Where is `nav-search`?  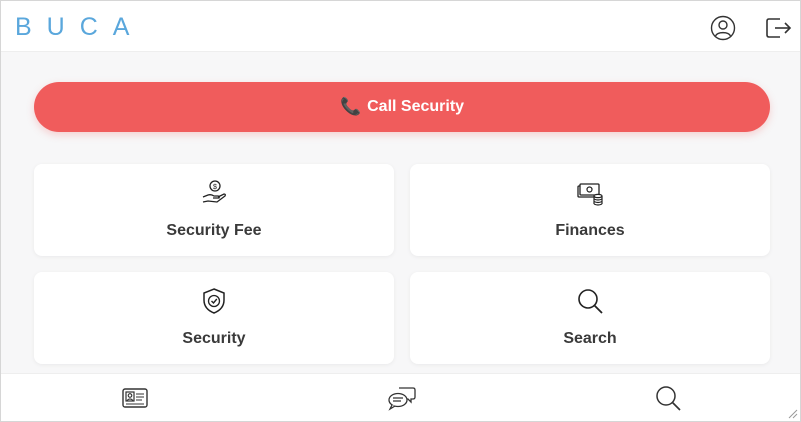
nav-search is located at coordinates (668, 398).